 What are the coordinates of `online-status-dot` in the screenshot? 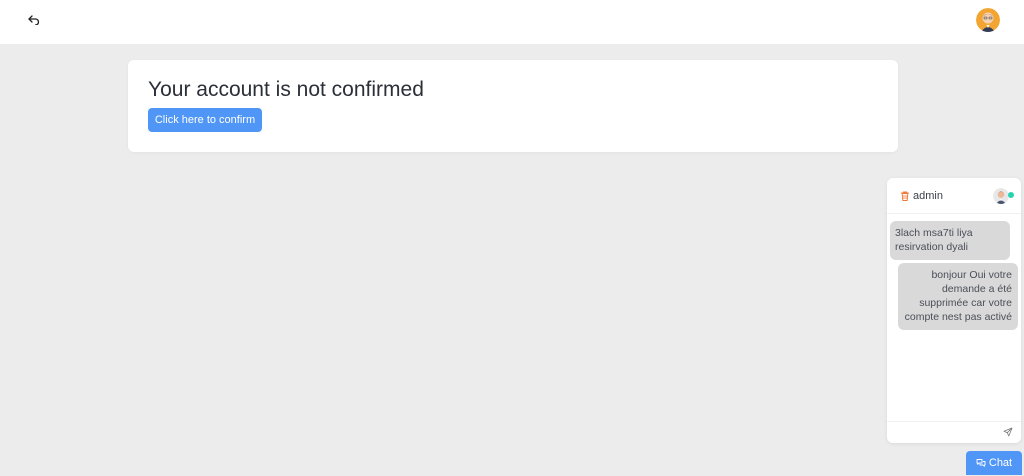 It's located at (1011, 195).